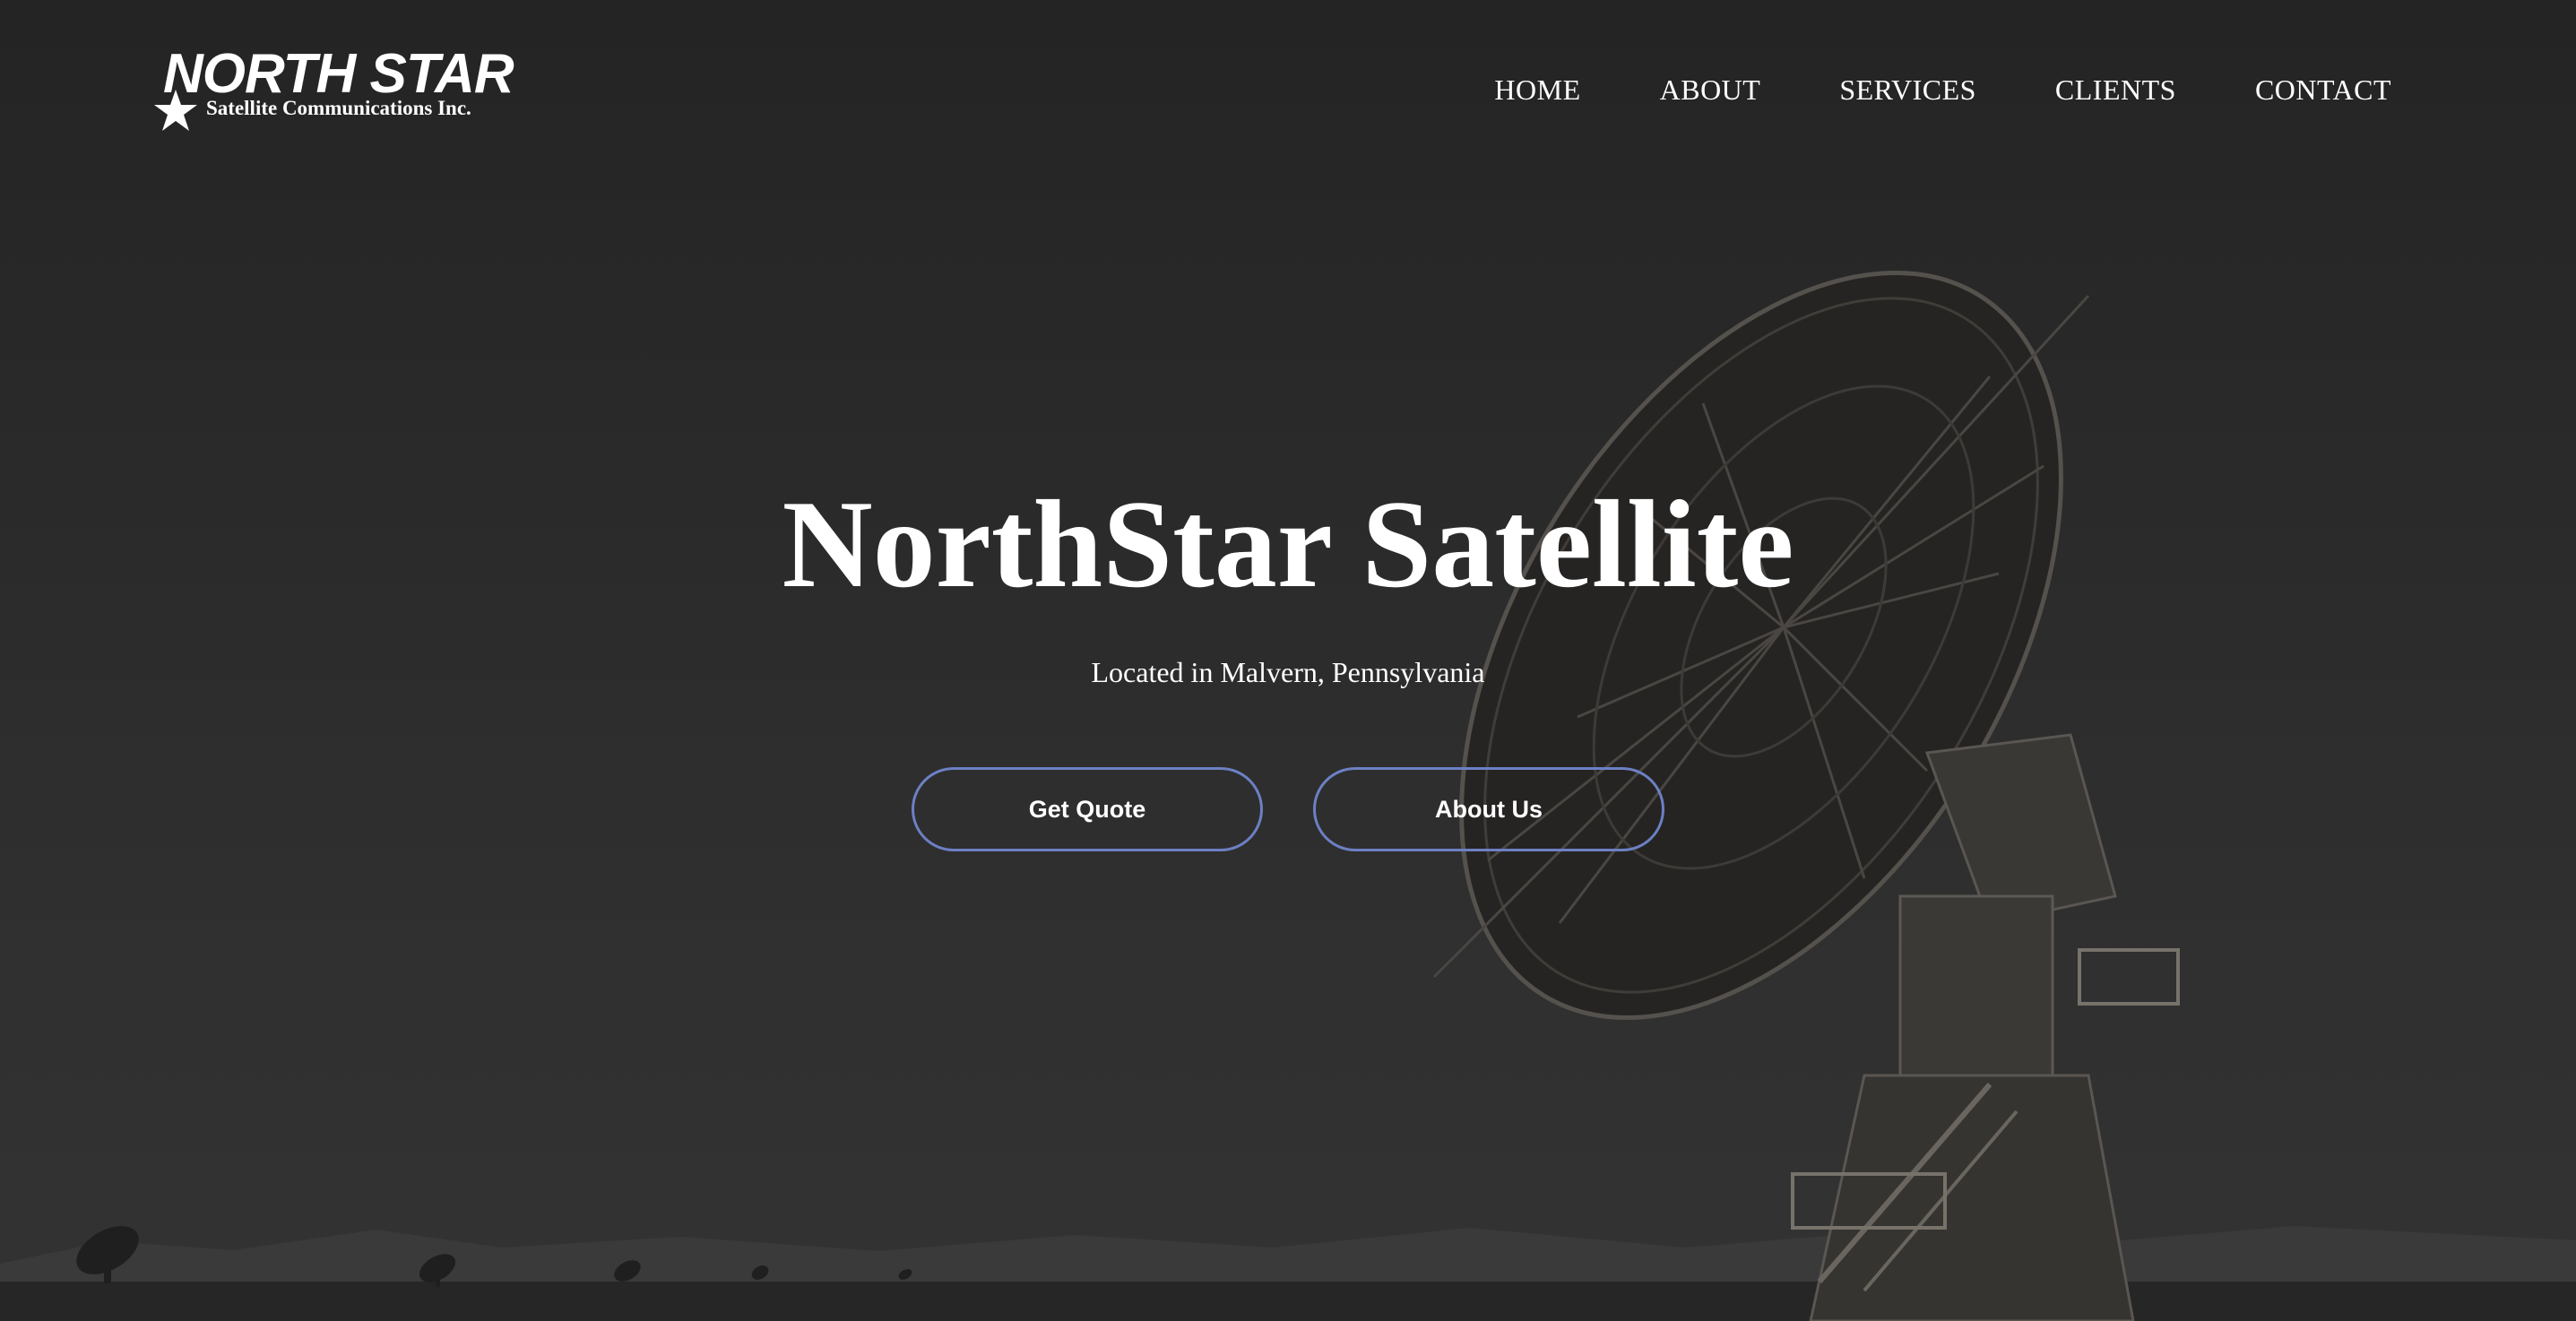  I want to click on hero-subtitle: Located in Malvern, Pennsylvania, so click(1288, 672).